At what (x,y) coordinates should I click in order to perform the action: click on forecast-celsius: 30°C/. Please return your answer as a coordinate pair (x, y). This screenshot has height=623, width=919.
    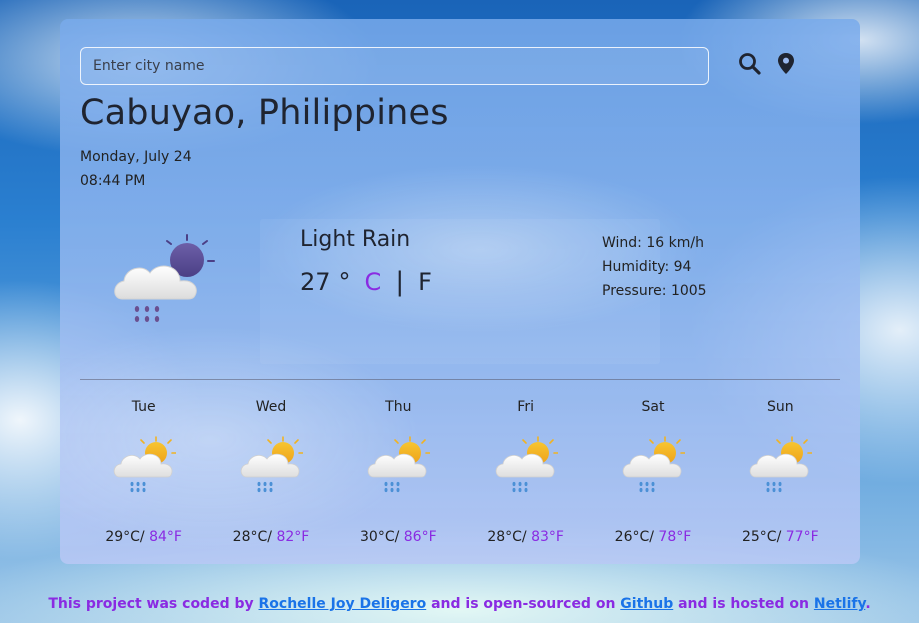
    Looking at the image, I should click on (380, 537).